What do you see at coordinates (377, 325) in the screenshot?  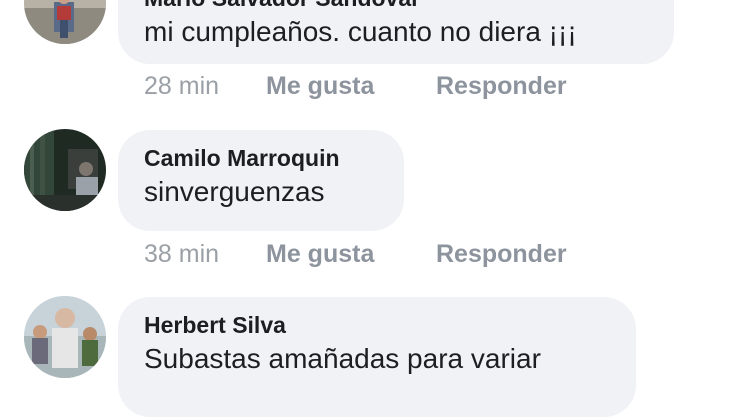 I see `comment-author: Herbert Silva` at bounding box center [377, 325].